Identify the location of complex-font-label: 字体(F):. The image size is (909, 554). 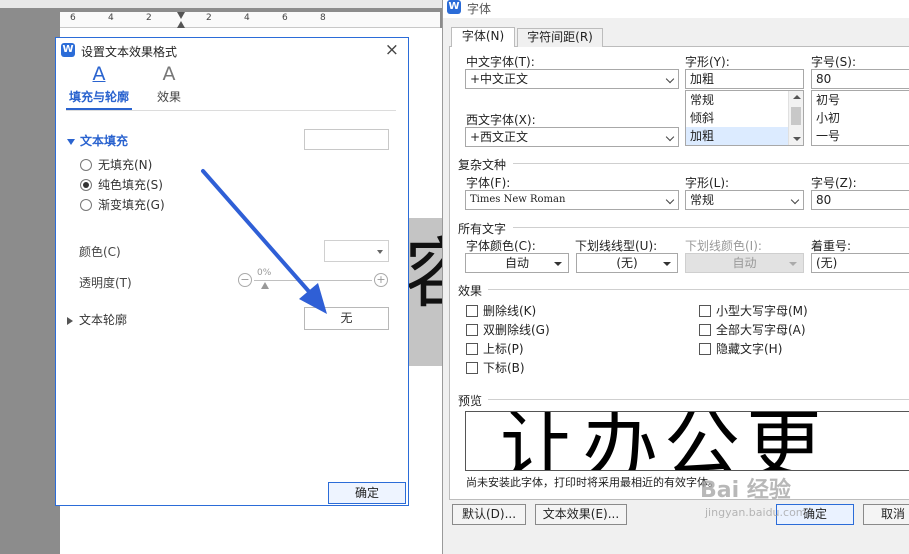
(488, 183).